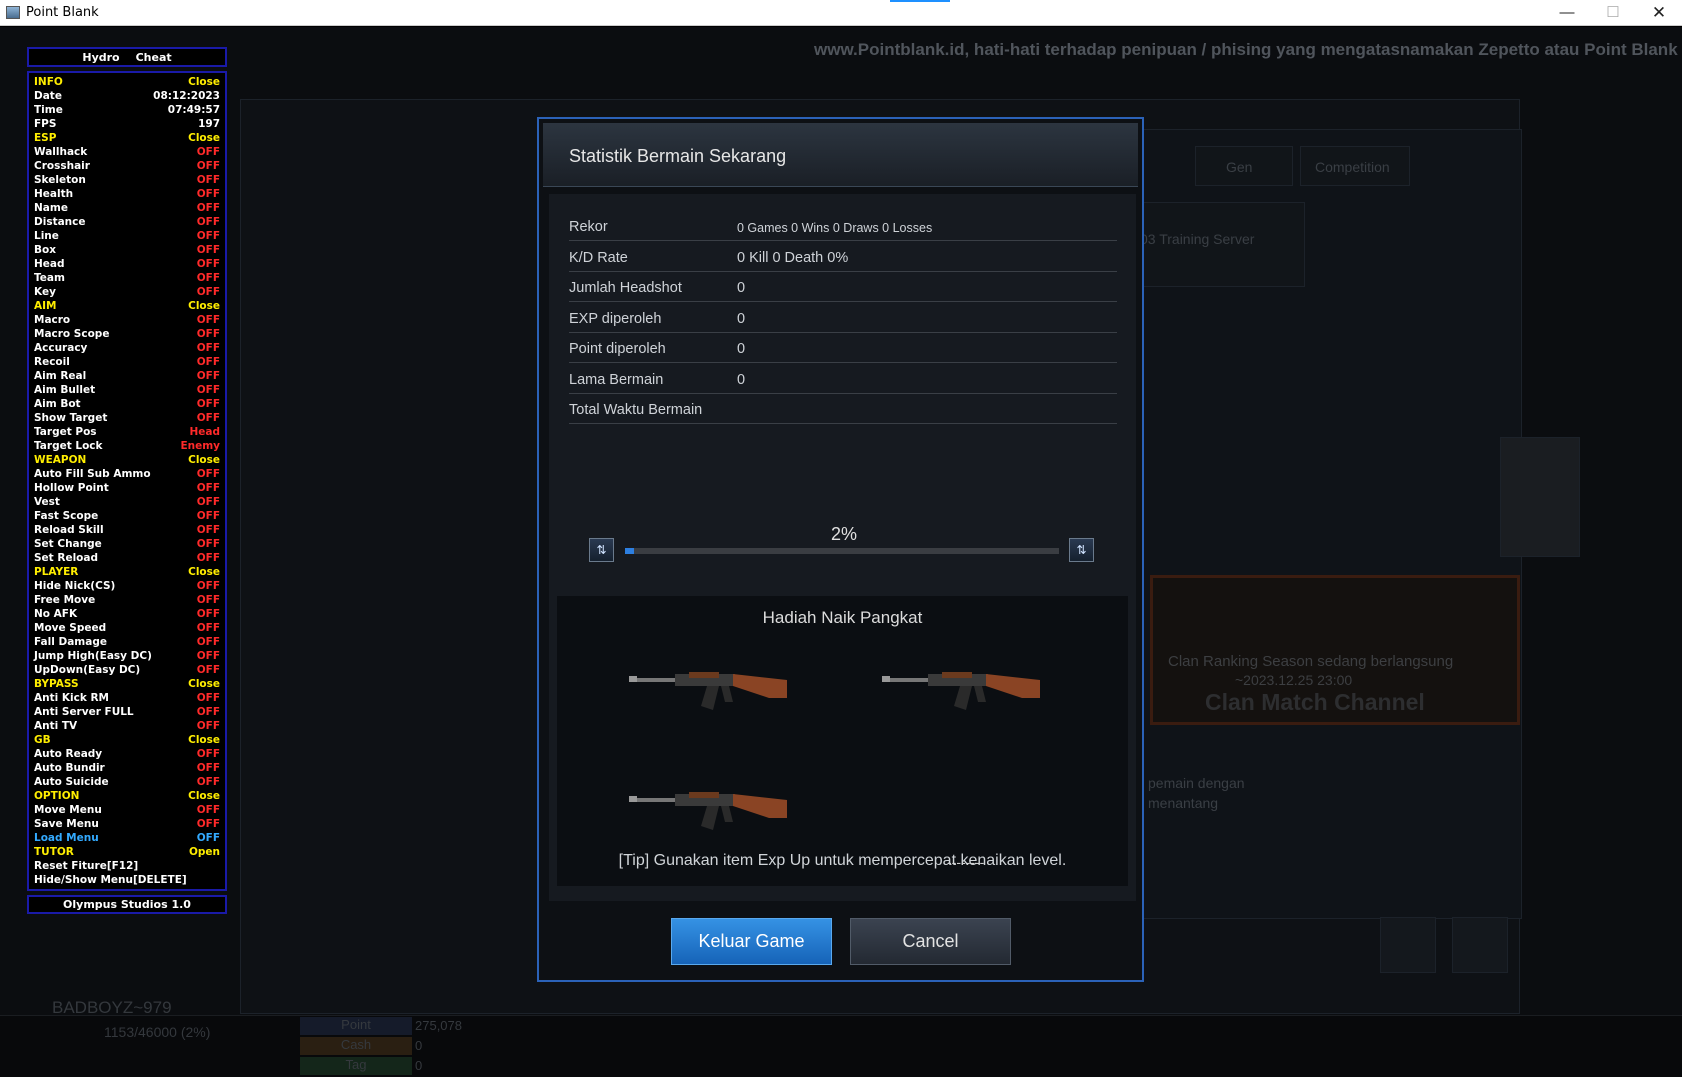  What do you see at coordinates (841, 13) in the screenshot?
I see `window-titlebar: Point Blank — ☐ ✕` at bounding box center [841, 13].